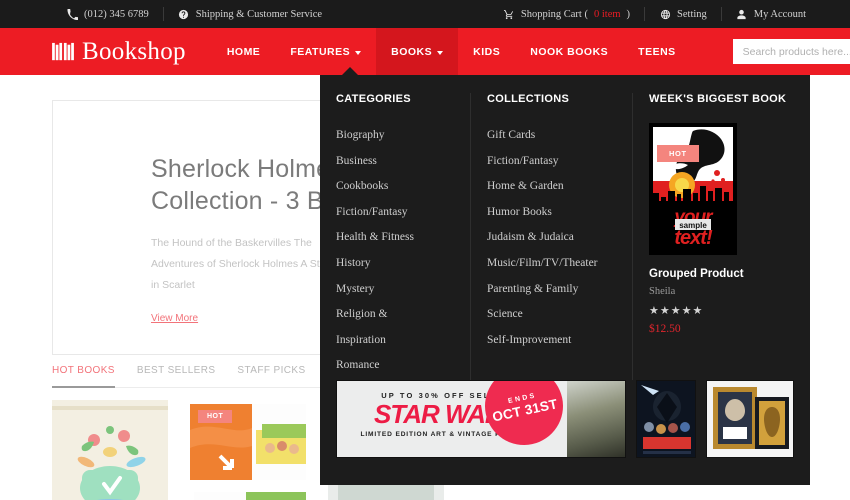  Describe the element at coordinates (373, 99) in the screenshot. I see `categories-heading: CATEGORIES` at that location.